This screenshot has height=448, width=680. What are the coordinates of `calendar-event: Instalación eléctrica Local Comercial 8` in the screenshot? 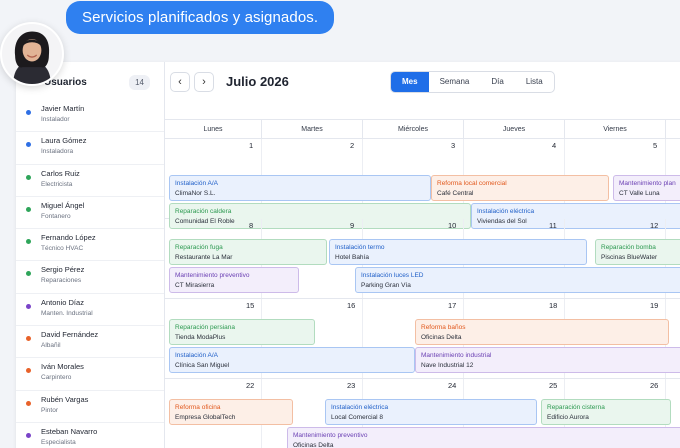 It's located at (431, 412).